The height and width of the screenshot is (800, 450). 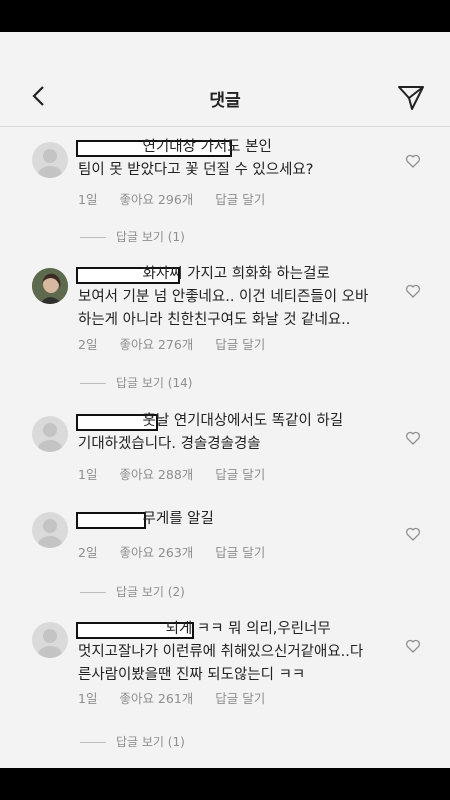 What do you see at coordinates (156, 344) in the screenshot?
I see `comment-likes: 좋아요 276개` at bounding box center [156, 344].